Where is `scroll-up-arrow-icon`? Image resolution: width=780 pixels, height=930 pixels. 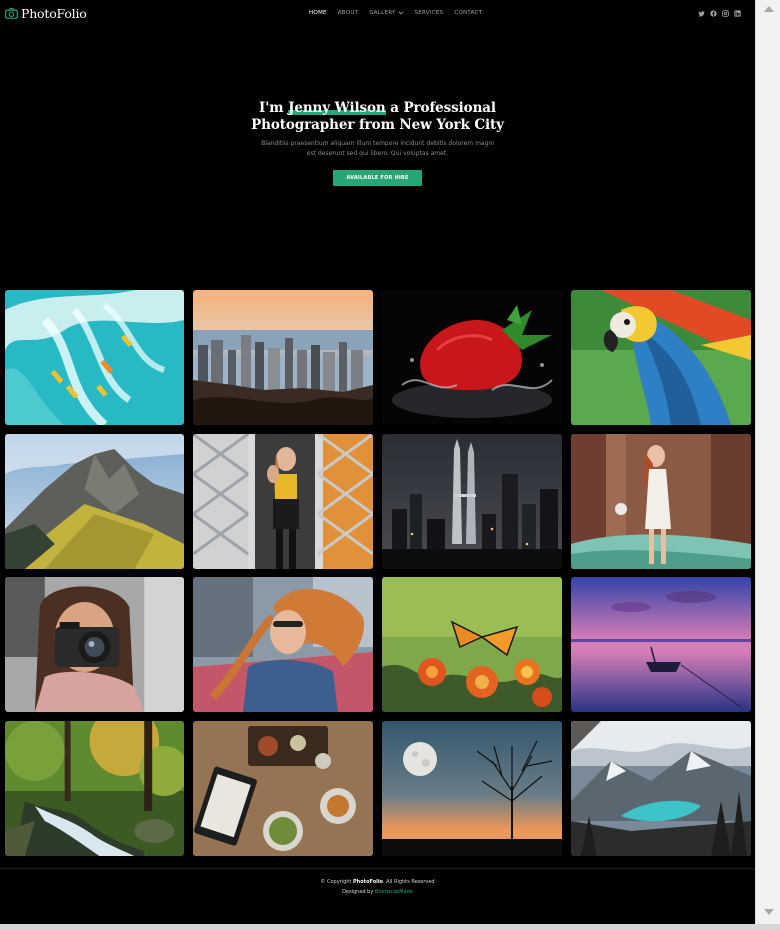
scroll-up-arrow-icon is located at coordinates (769, 9).